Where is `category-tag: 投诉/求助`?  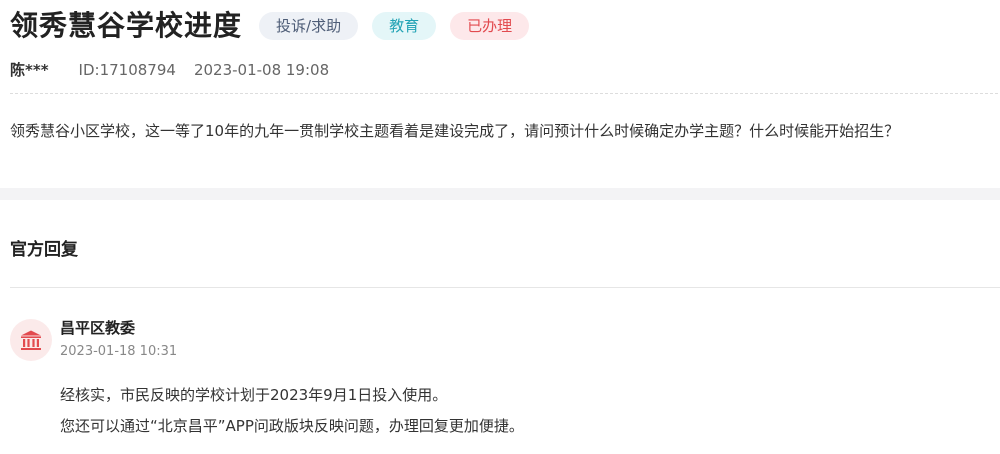
category-tag: 投诉/求助 is located at coordinates (309, 26).